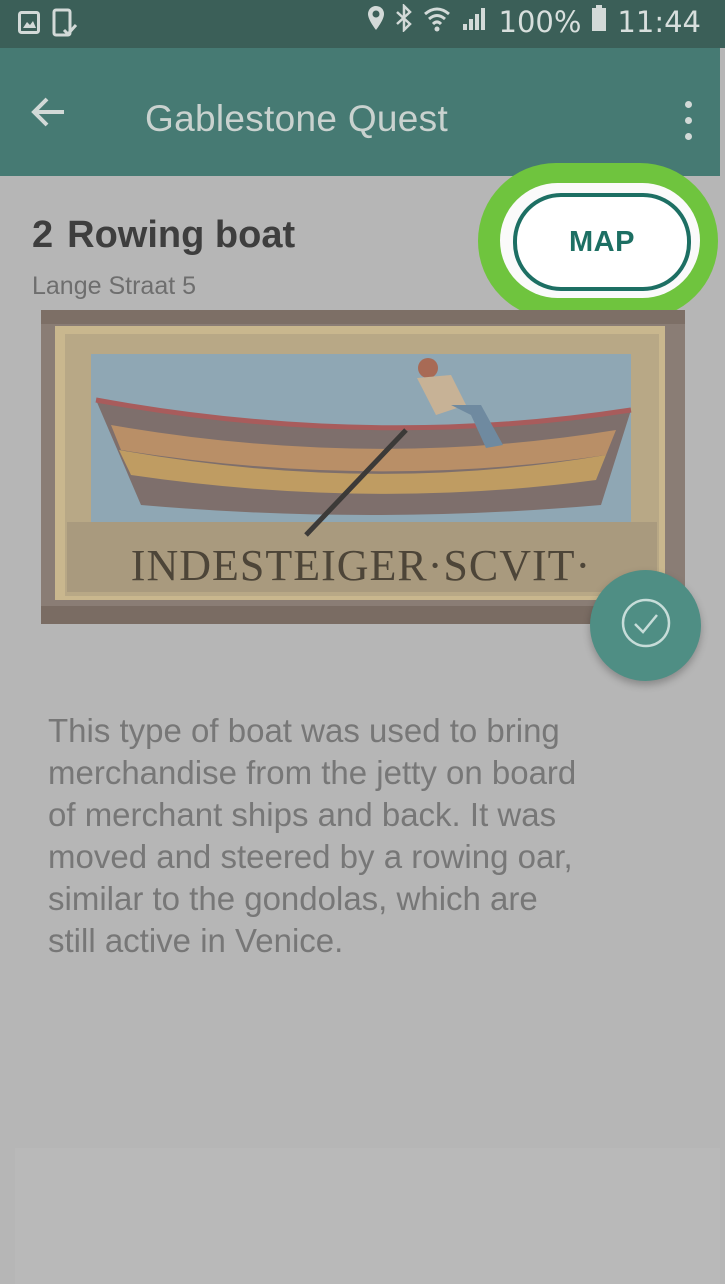  Describe the element at coordinates (376, 21) in the screenshot. I see `location-pin-icon` at that location.